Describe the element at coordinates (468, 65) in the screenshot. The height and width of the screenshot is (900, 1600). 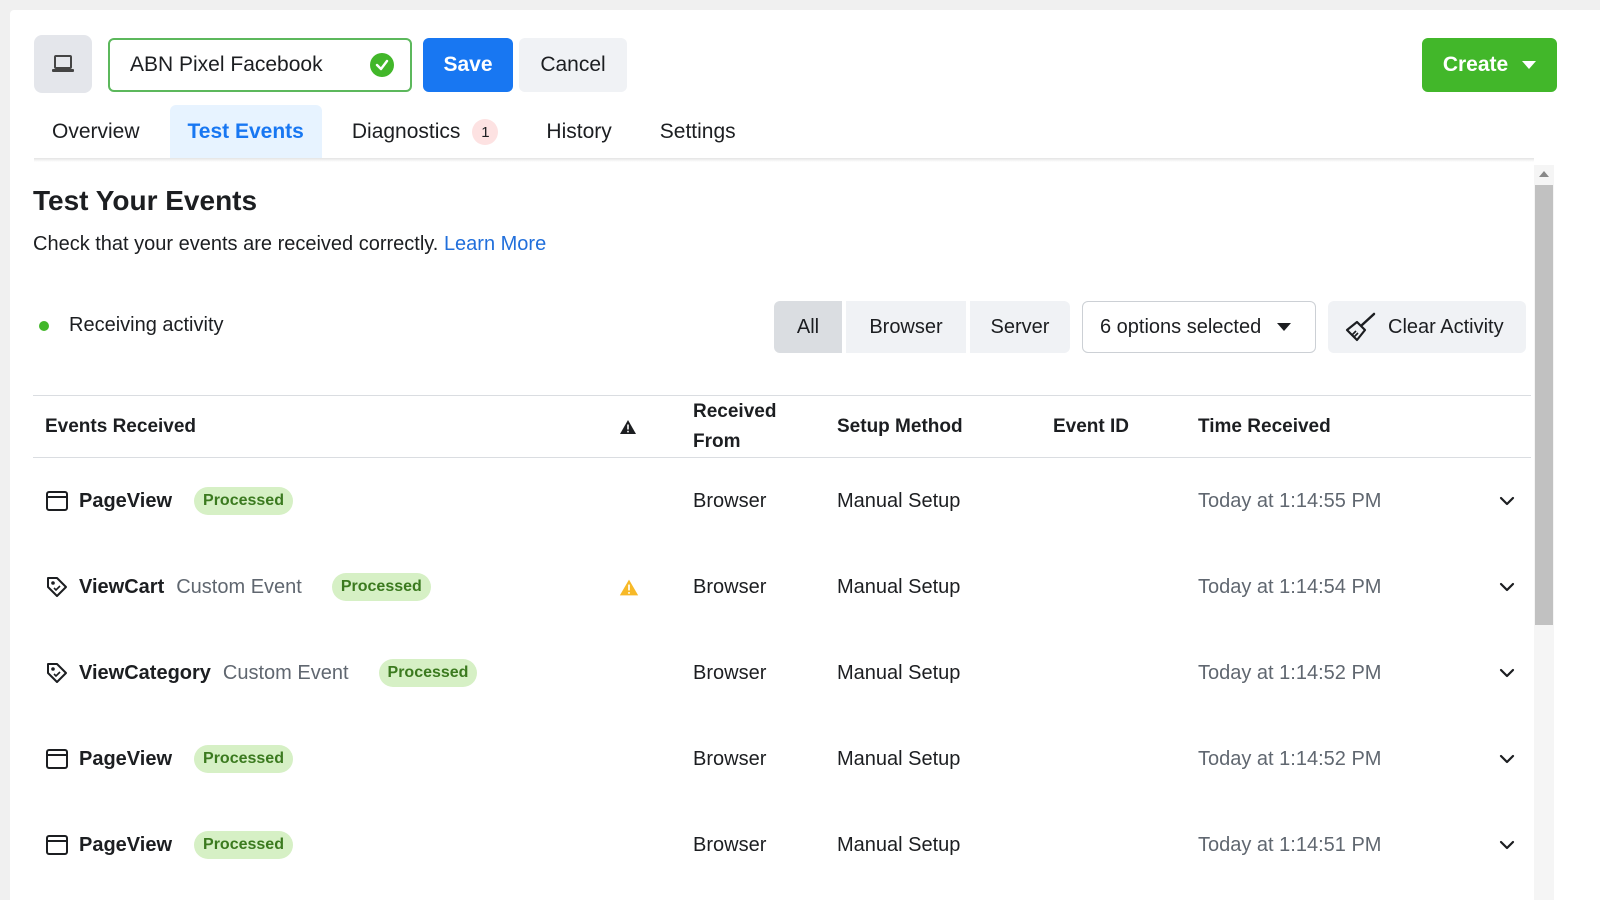
I see `save-button: Save` at that location.